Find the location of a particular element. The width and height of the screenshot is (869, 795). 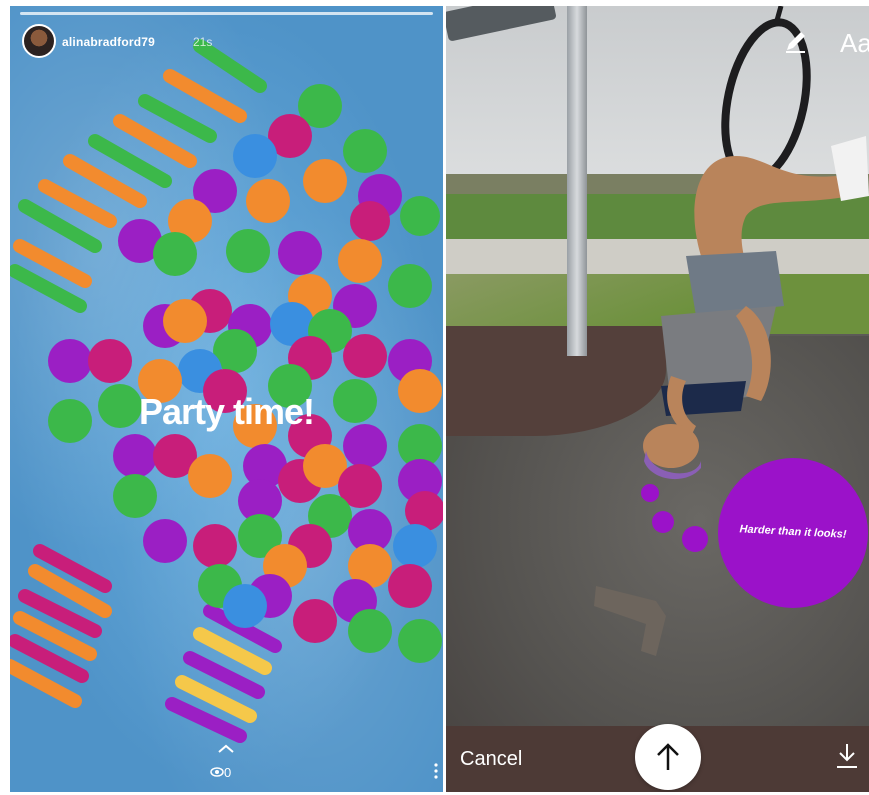

story-timestamp: 21s is located at coordinates (203, 42).